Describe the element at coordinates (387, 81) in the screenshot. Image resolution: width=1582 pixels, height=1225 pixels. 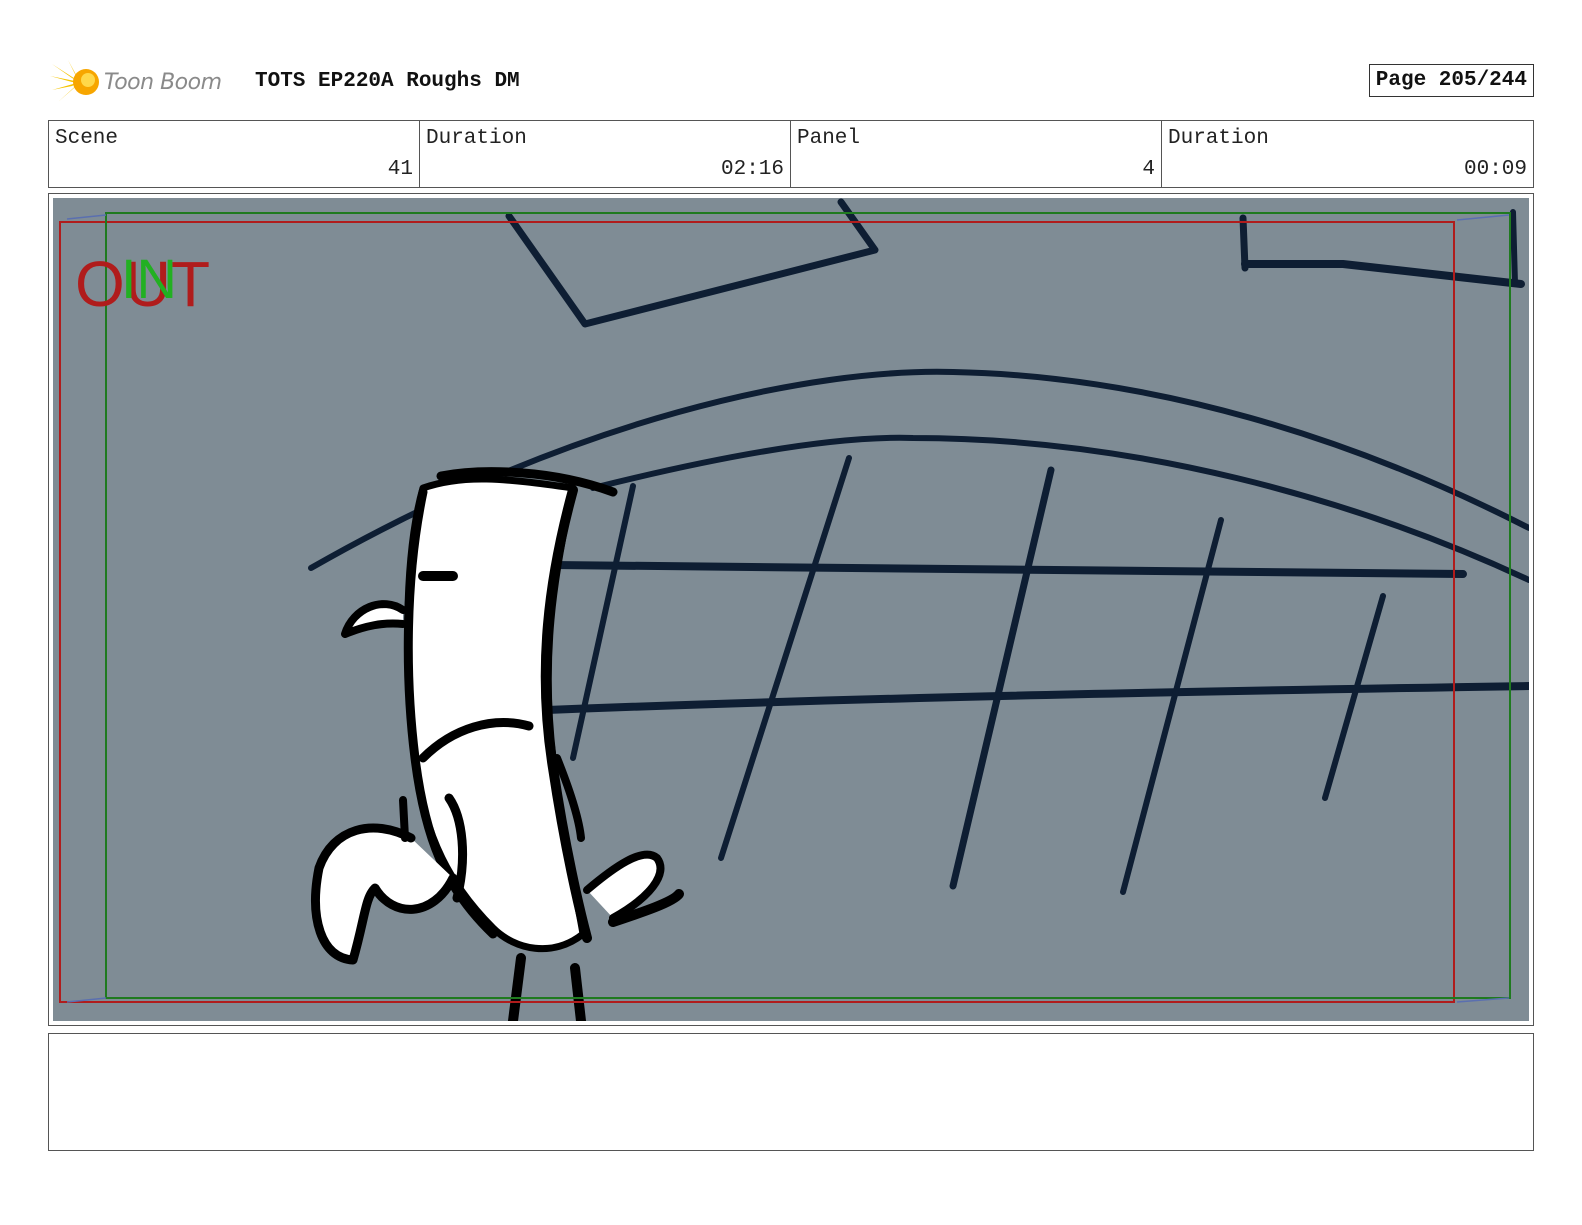
I see `document-title: TOTS EP220A Roughs DM` at that location.